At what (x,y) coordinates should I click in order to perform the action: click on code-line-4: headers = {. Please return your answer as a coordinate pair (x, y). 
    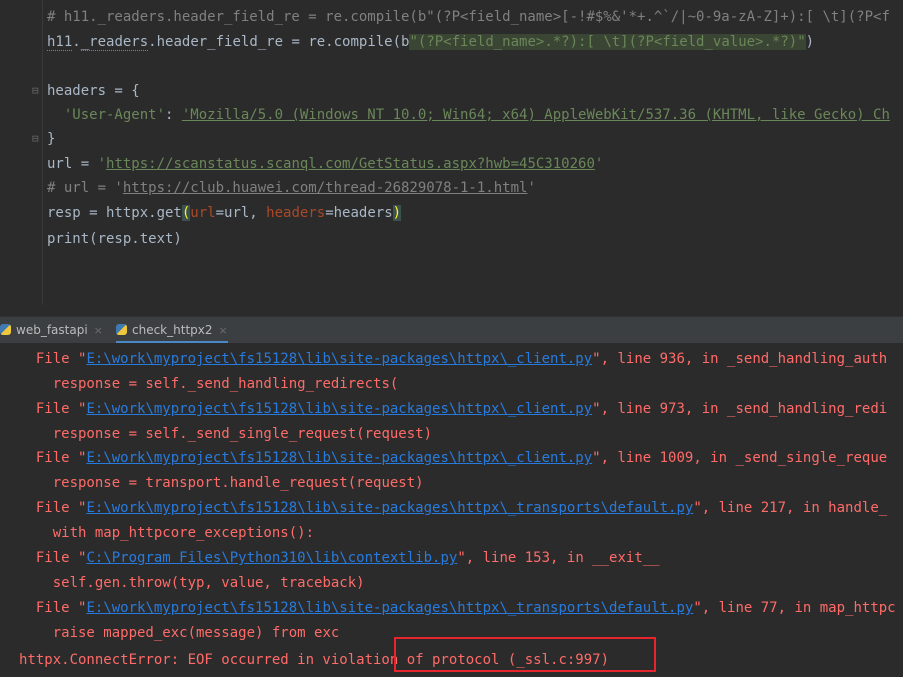
    Looking at the image, I should click on (93, 91).